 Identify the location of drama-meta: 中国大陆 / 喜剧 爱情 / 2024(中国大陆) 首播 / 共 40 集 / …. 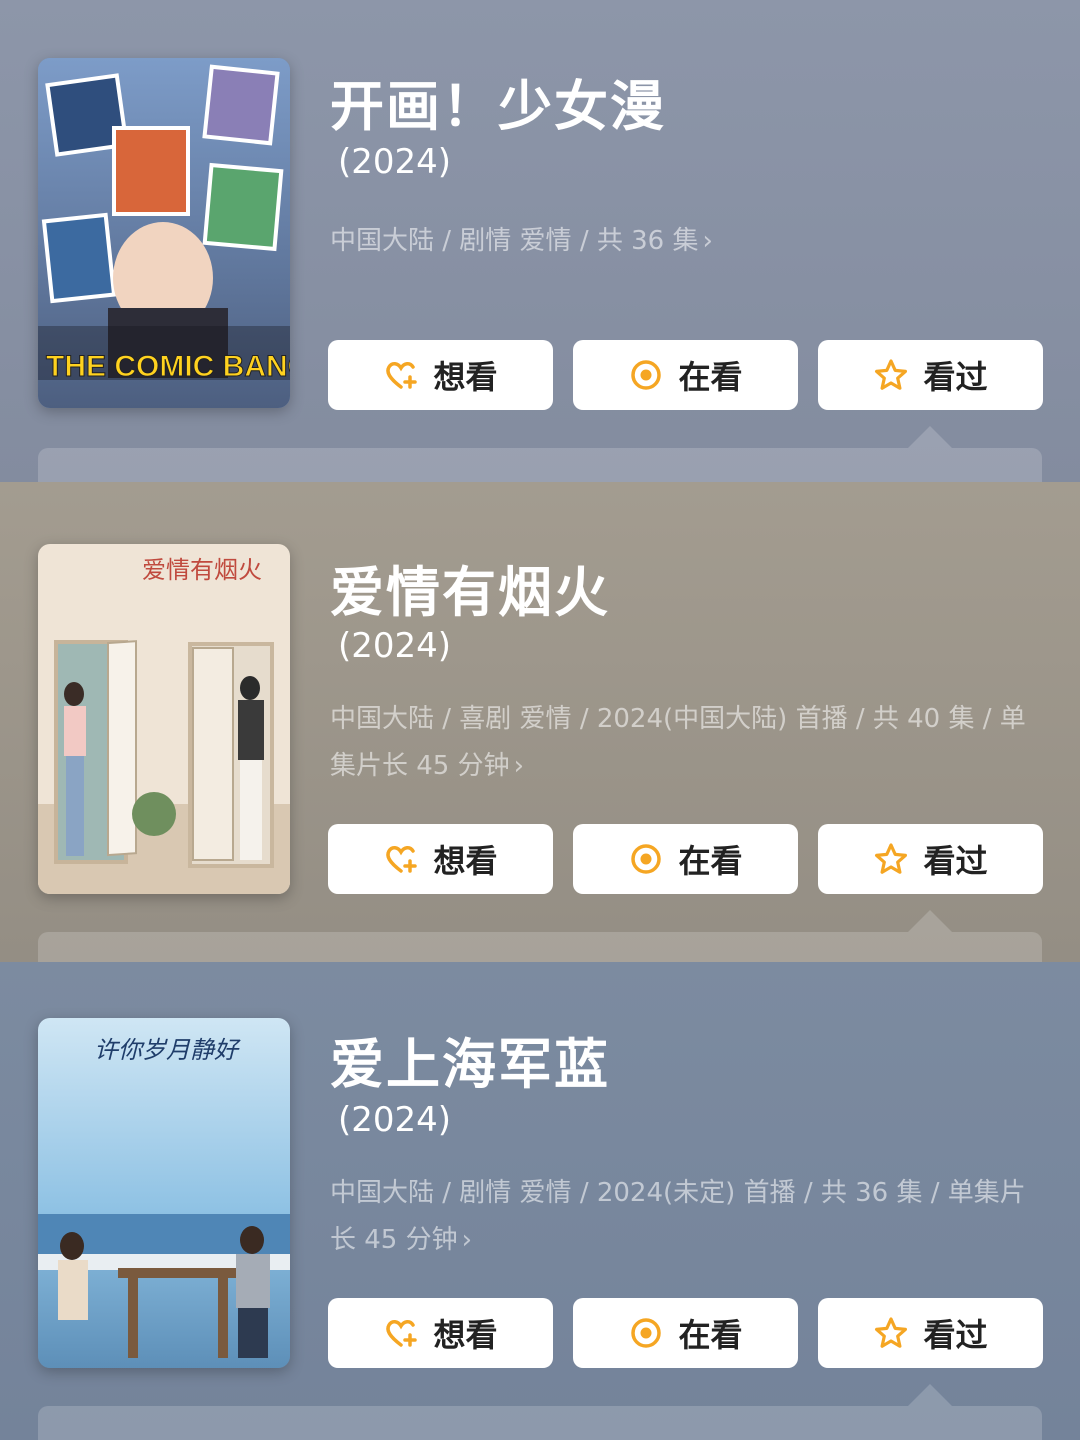
(685, 743).